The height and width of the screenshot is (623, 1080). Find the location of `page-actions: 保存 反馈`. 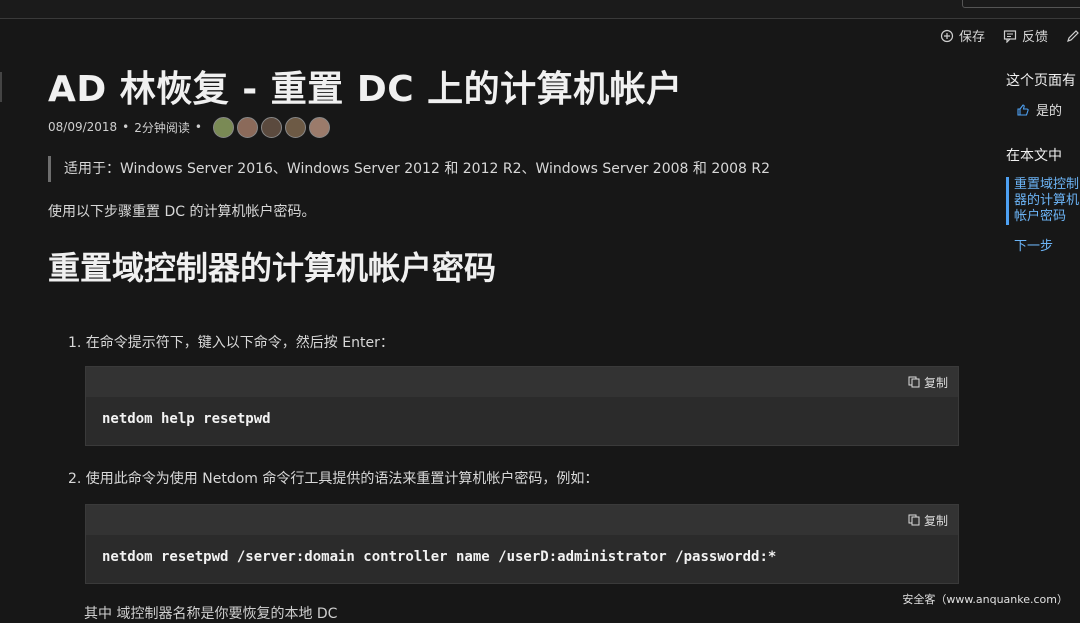

page-actions: 保存 反馈 is located at coordinates (1010, 35).